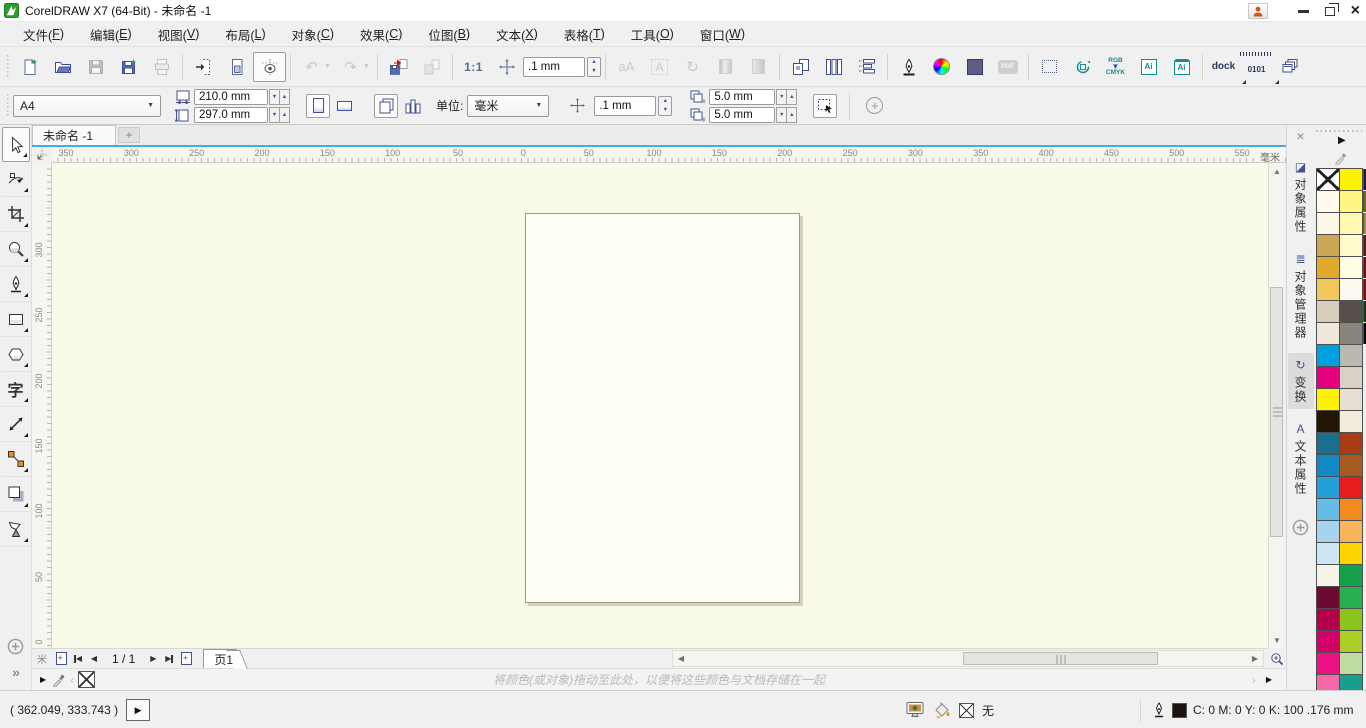 This screenshot has width=1366, height=728. What do you see at coordinates (1303, 11) in the screenshot?
I see `minimize-button` at bounding box center [1303, 11].